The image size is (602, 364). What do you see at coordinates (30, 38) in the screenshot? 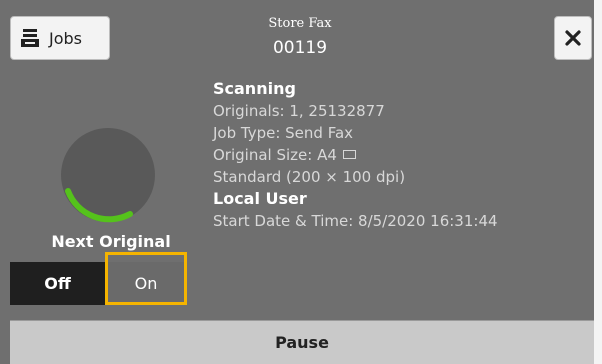
I see `job-list-icon` at bounding box center [30, 38].